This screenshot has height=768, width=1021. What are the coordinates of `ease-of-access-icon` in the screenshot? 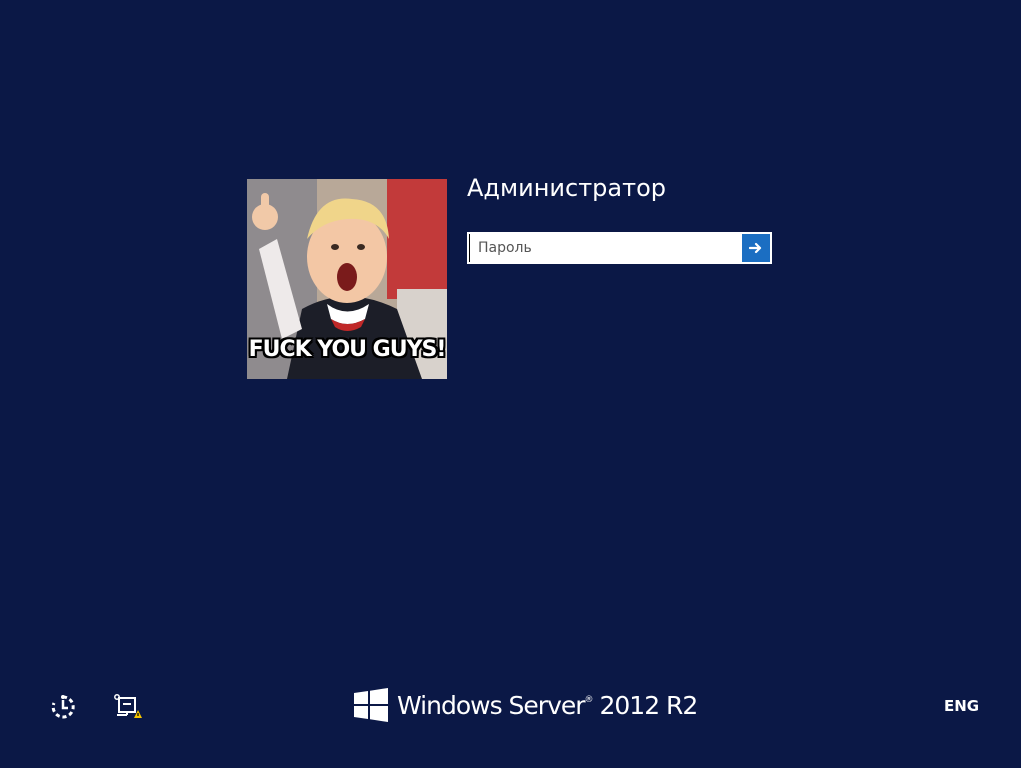 It's located at (63, 707).